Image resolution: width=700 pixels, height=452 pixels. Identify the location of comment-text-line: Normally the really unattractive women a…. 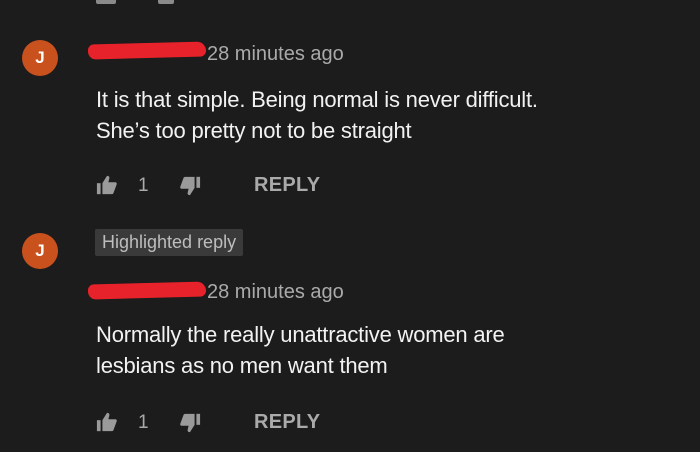
(300, 334).